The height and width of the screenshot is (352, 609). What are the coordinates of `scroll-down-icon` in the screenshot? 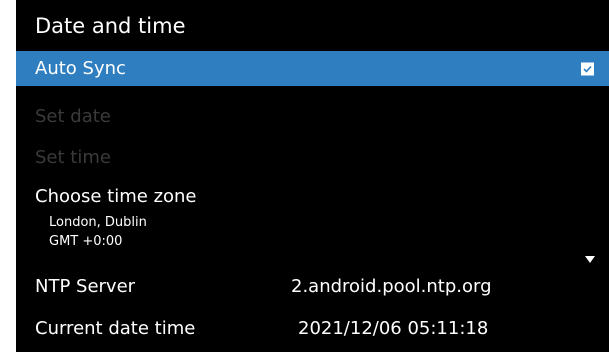 It's located at (590, 259).